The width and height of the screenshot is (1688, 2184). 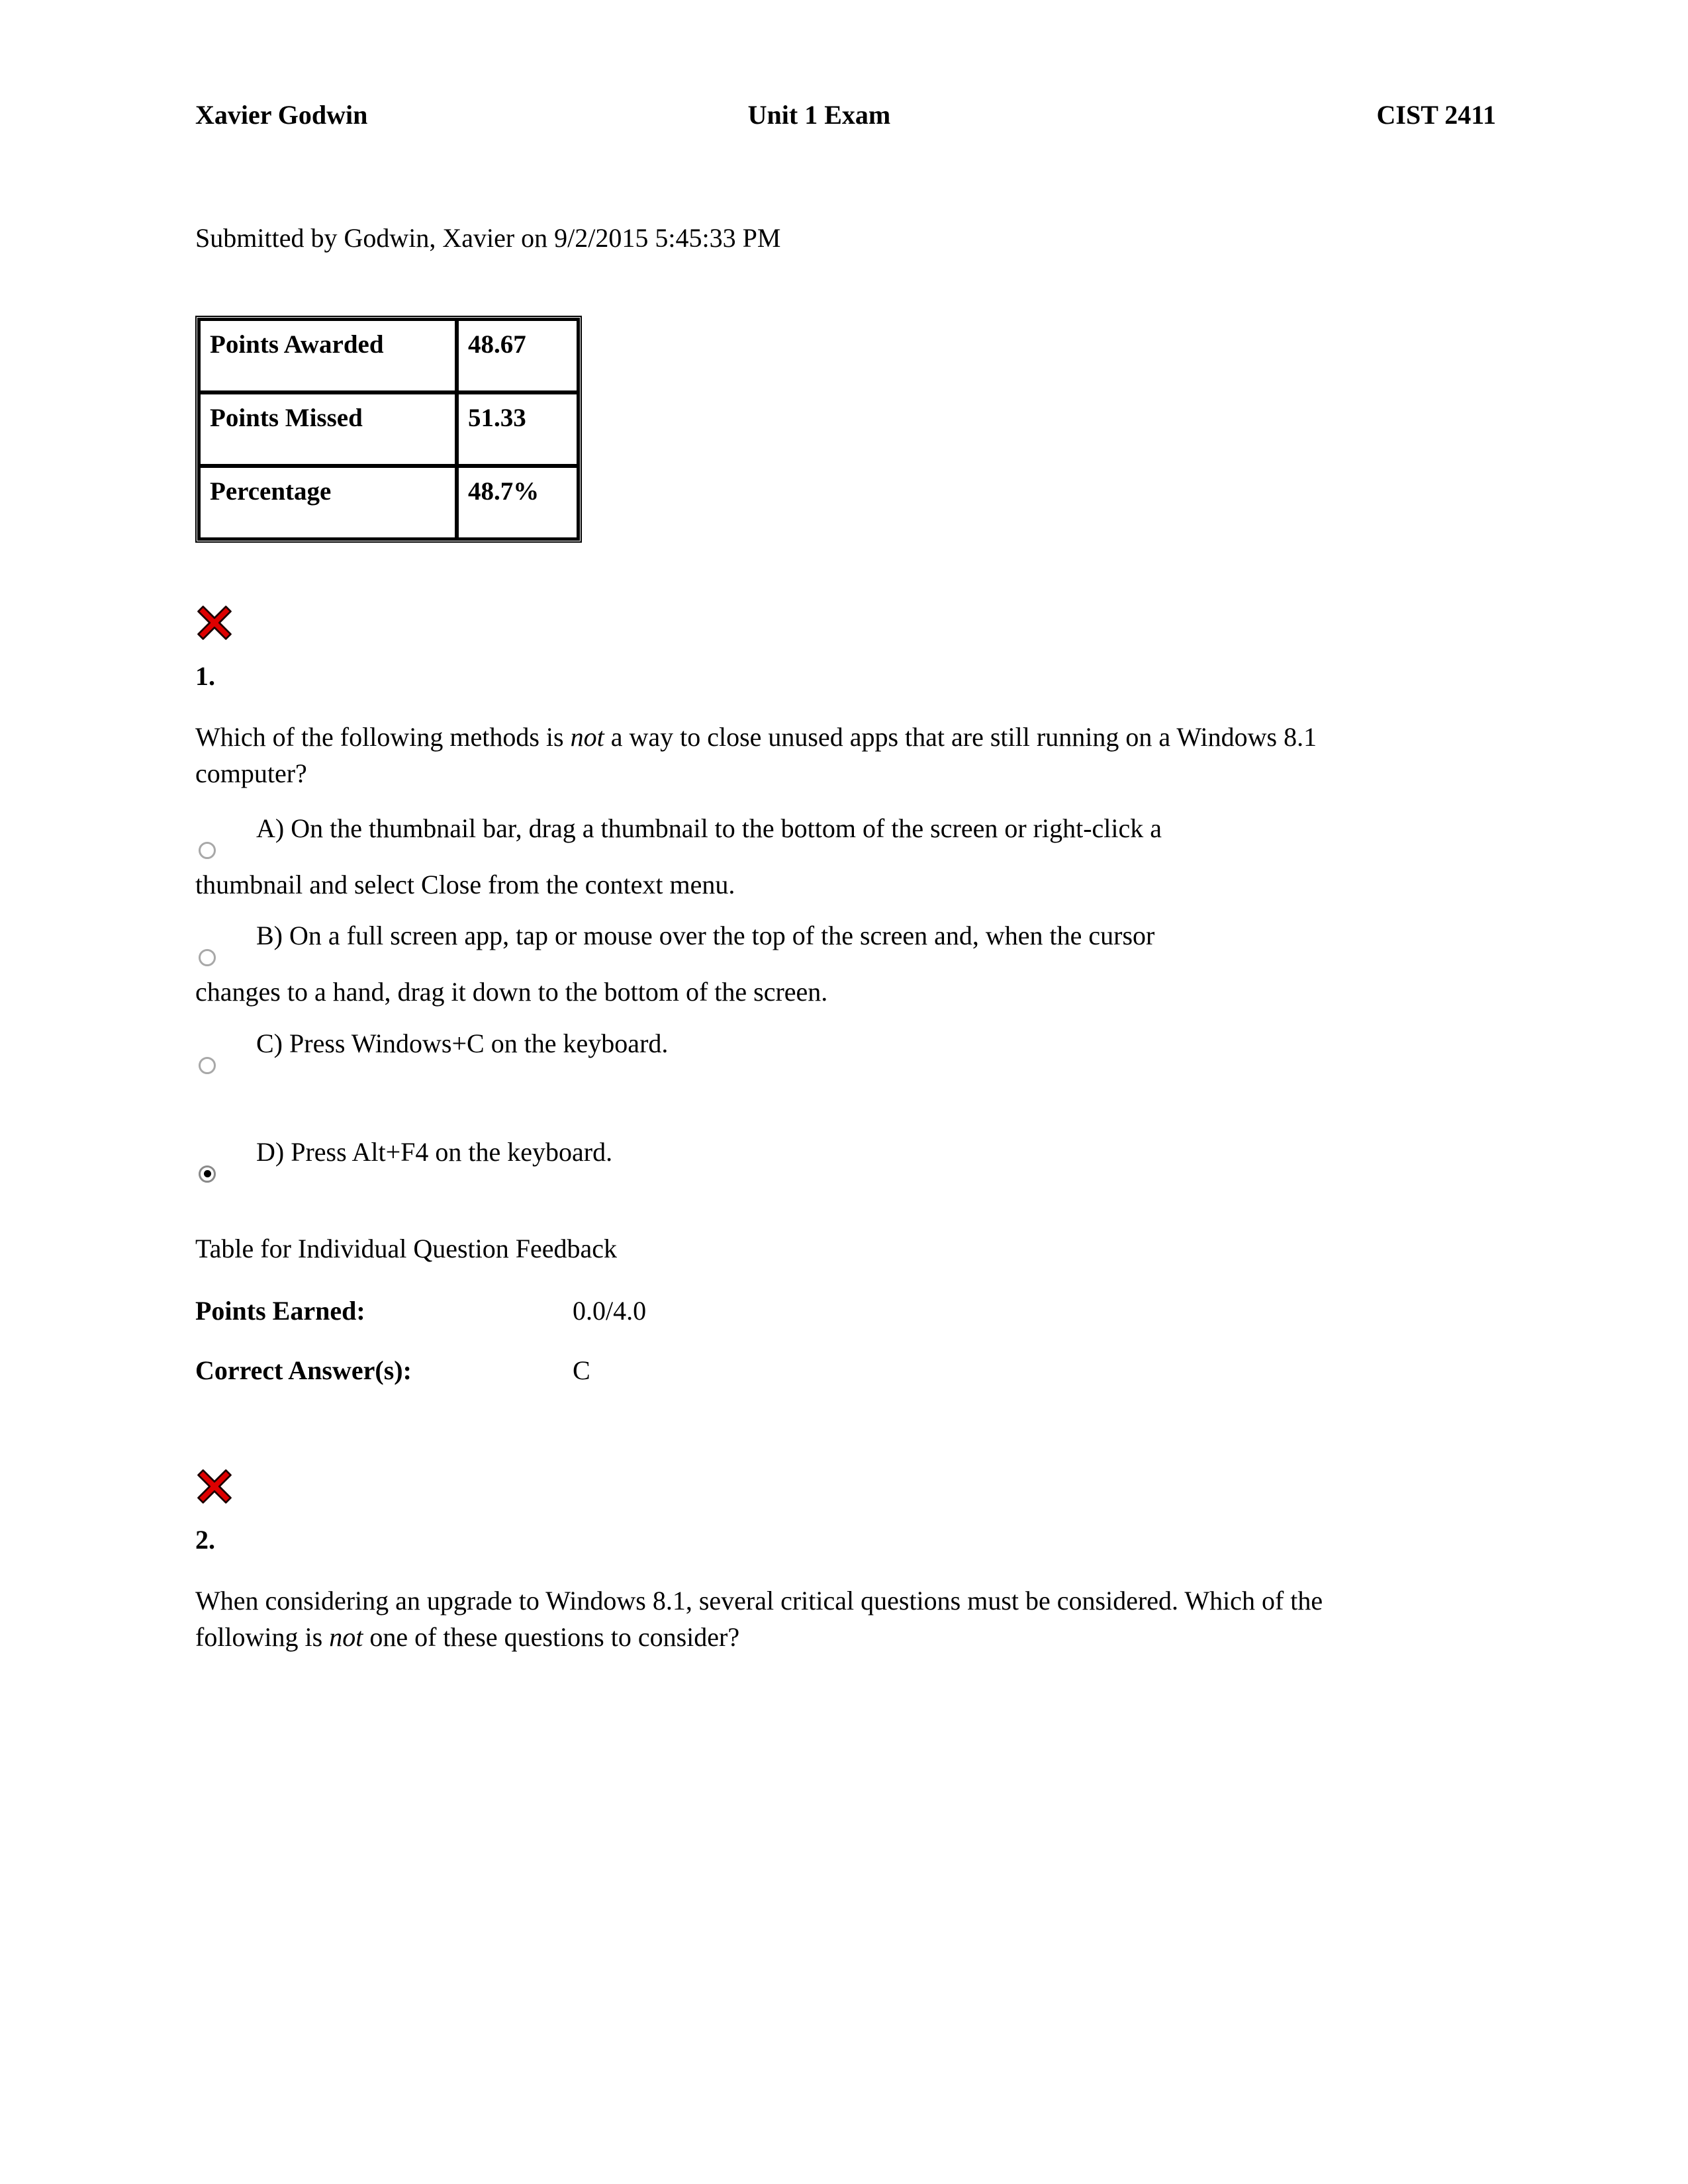 I want to click on option-d: D) Press Alt+F4 on the keyboard., so click(x=845, y=1162).